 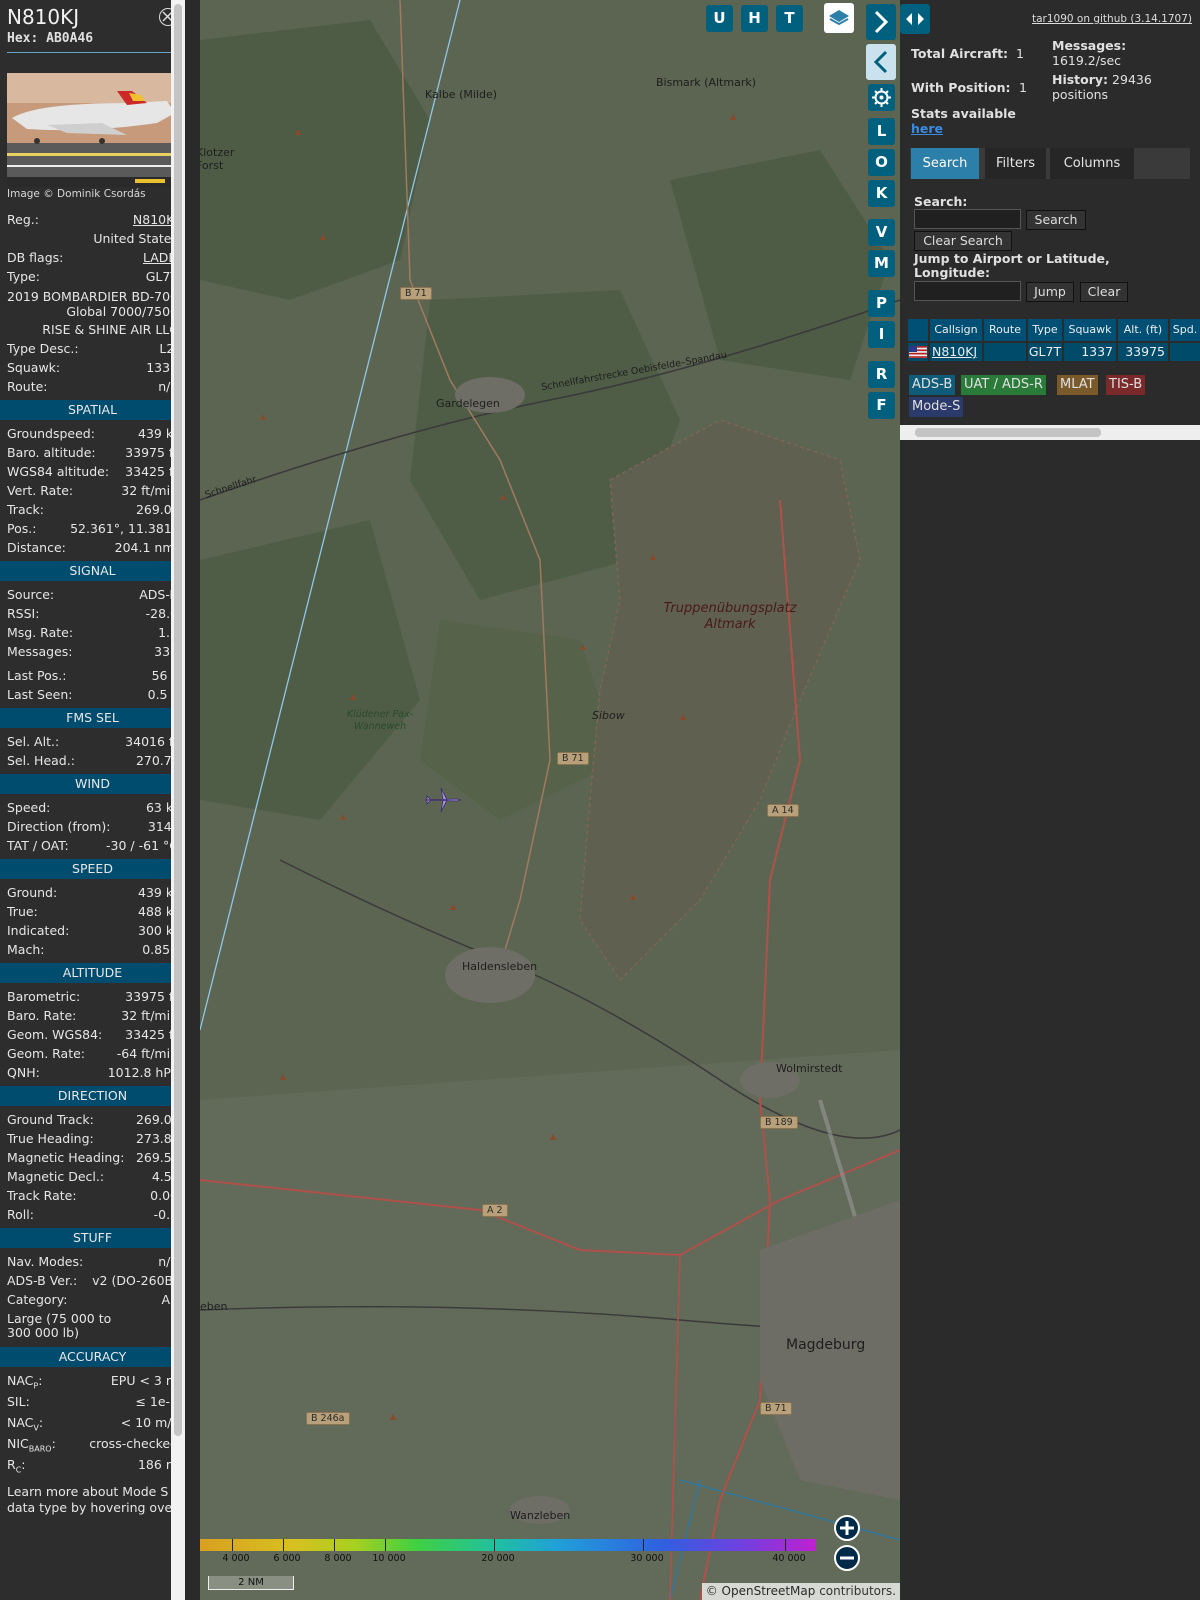 I want to click on expand-sidebar-button, so click(x=881, y=22).